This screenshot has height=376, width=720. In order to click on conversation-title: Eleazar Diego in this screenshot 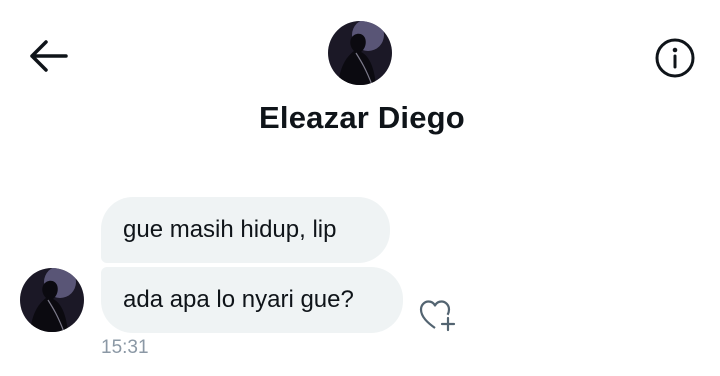, I will do `click(360, 118)`.